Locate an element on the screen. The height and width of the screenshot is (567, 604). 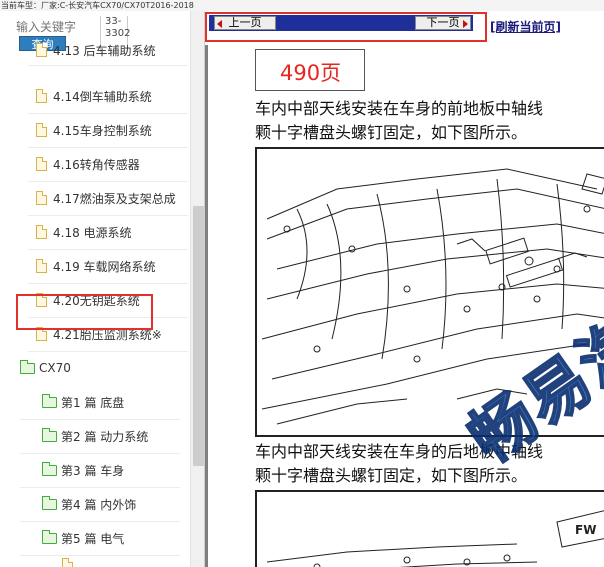
tree-item-label: CX70 is located at coordinates (55, 368).